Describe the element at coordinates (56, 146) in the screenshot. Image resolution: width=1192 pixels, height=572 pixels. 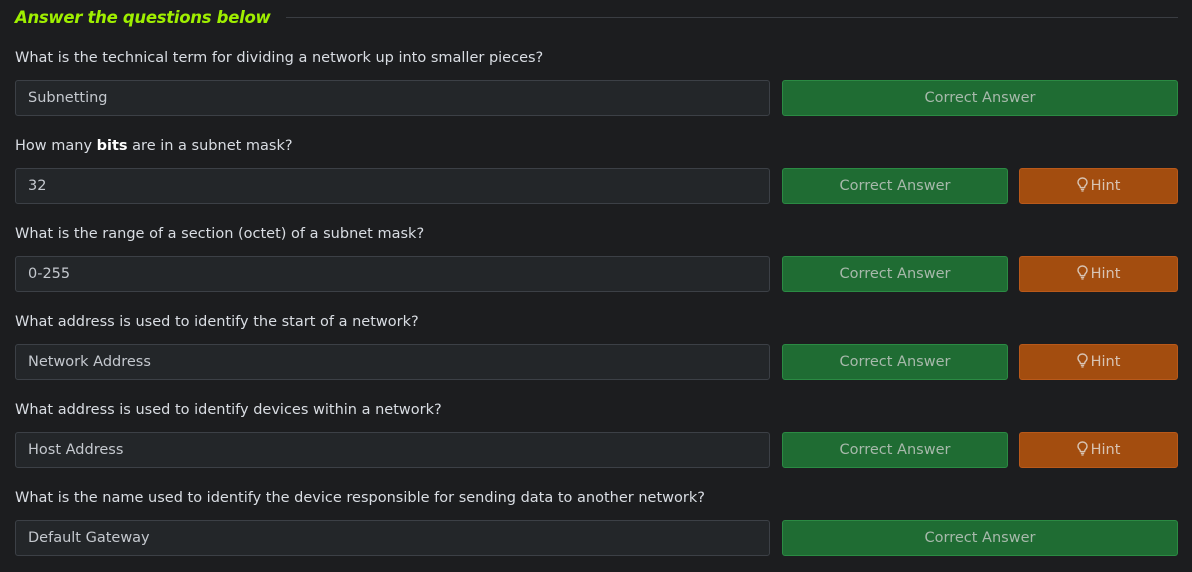
I see `question-text-before: How many` at that location.